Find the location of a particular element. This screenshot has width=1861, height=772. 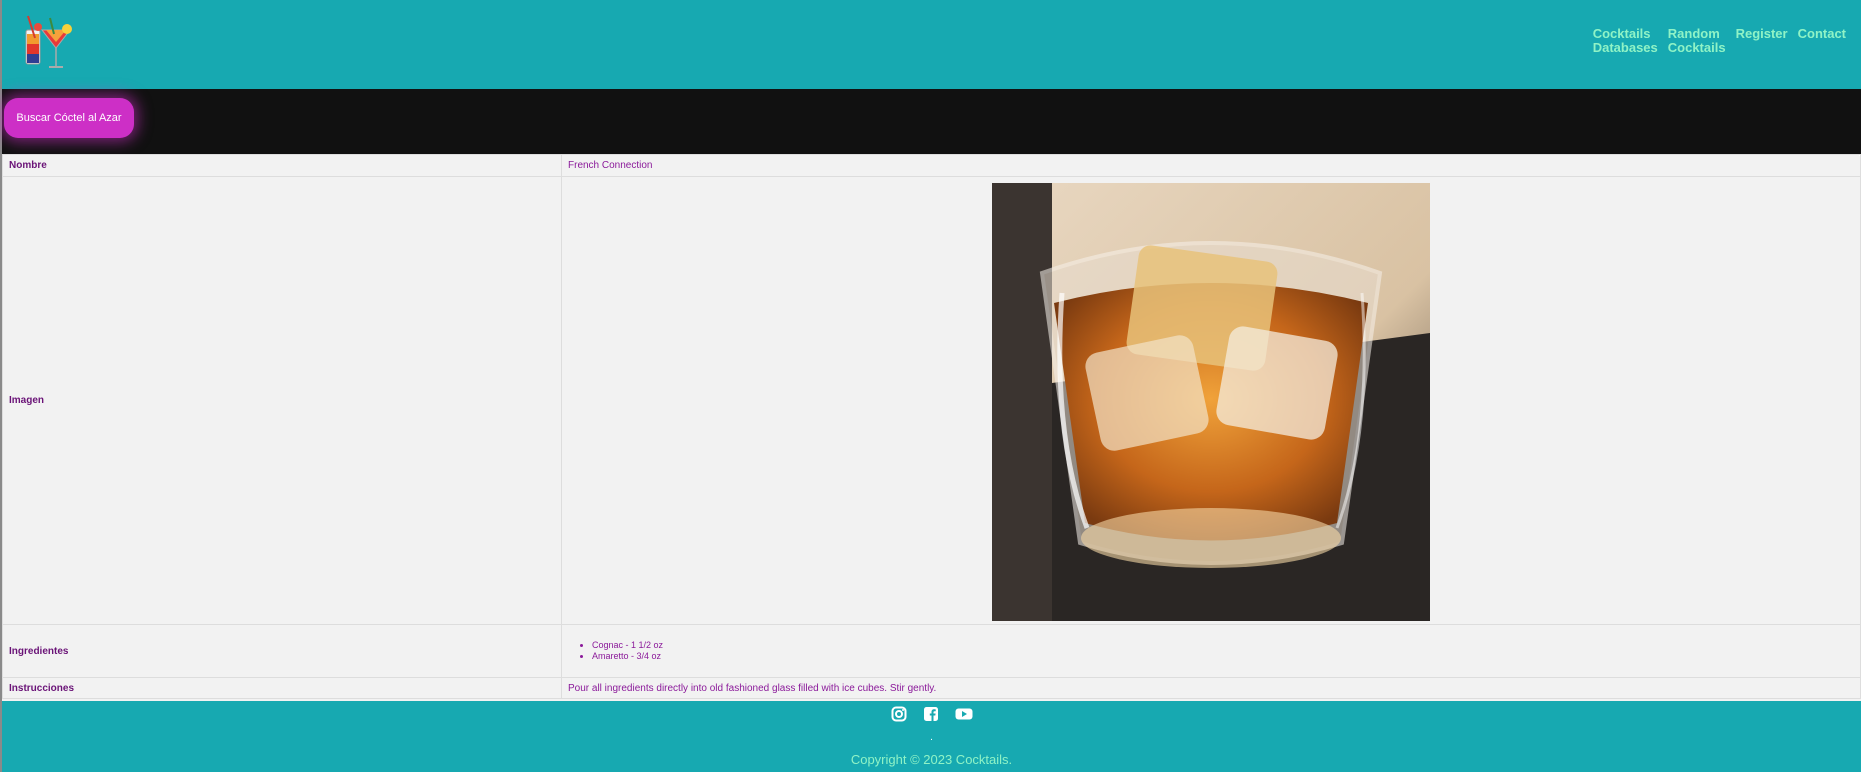

facebook-icon is located at coordinates (931, 716).